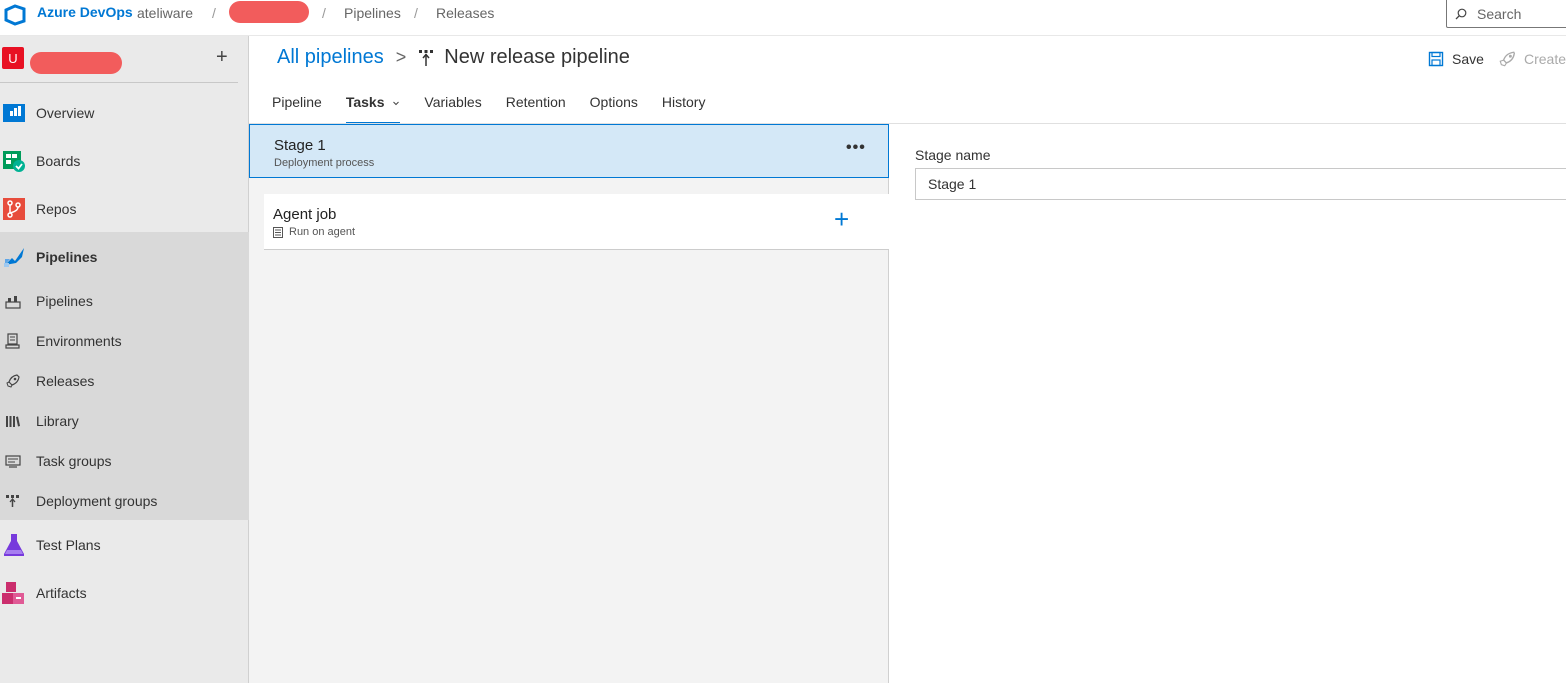 This screenshot has height=683, width=1566. What do you see at coordinates (74, 461) in the screenshot?
I see `nav-sub-label: Task groups` at bounding box center [74, 461].